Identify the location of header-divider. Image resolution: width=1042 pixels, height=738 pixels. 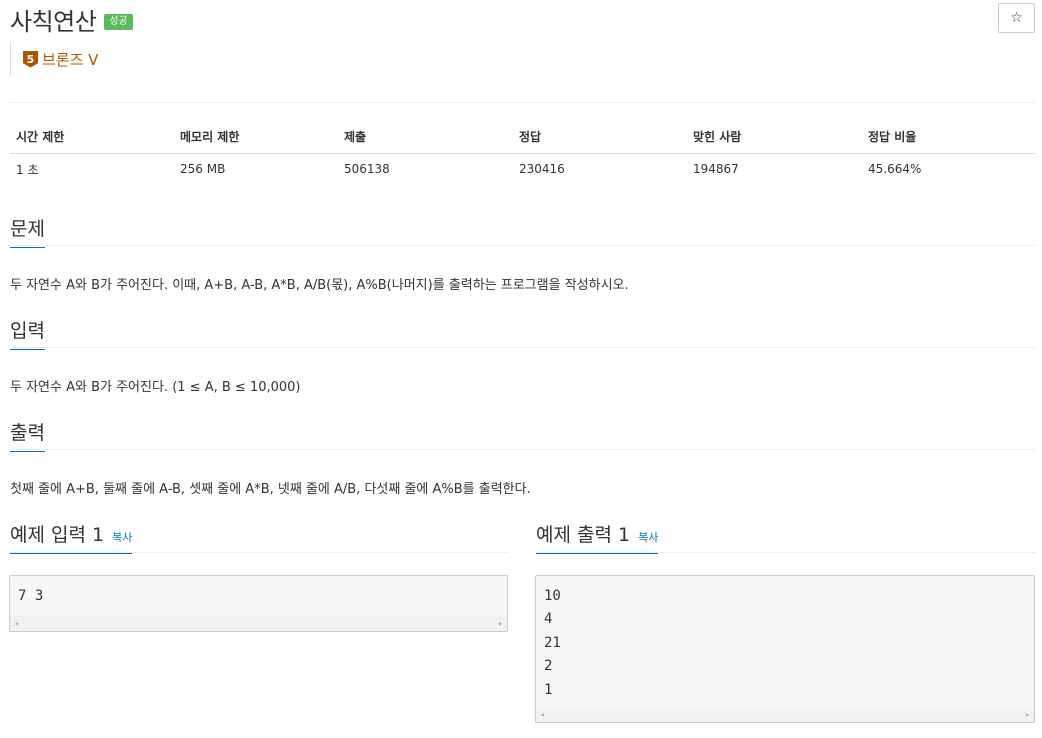
(522, 102).